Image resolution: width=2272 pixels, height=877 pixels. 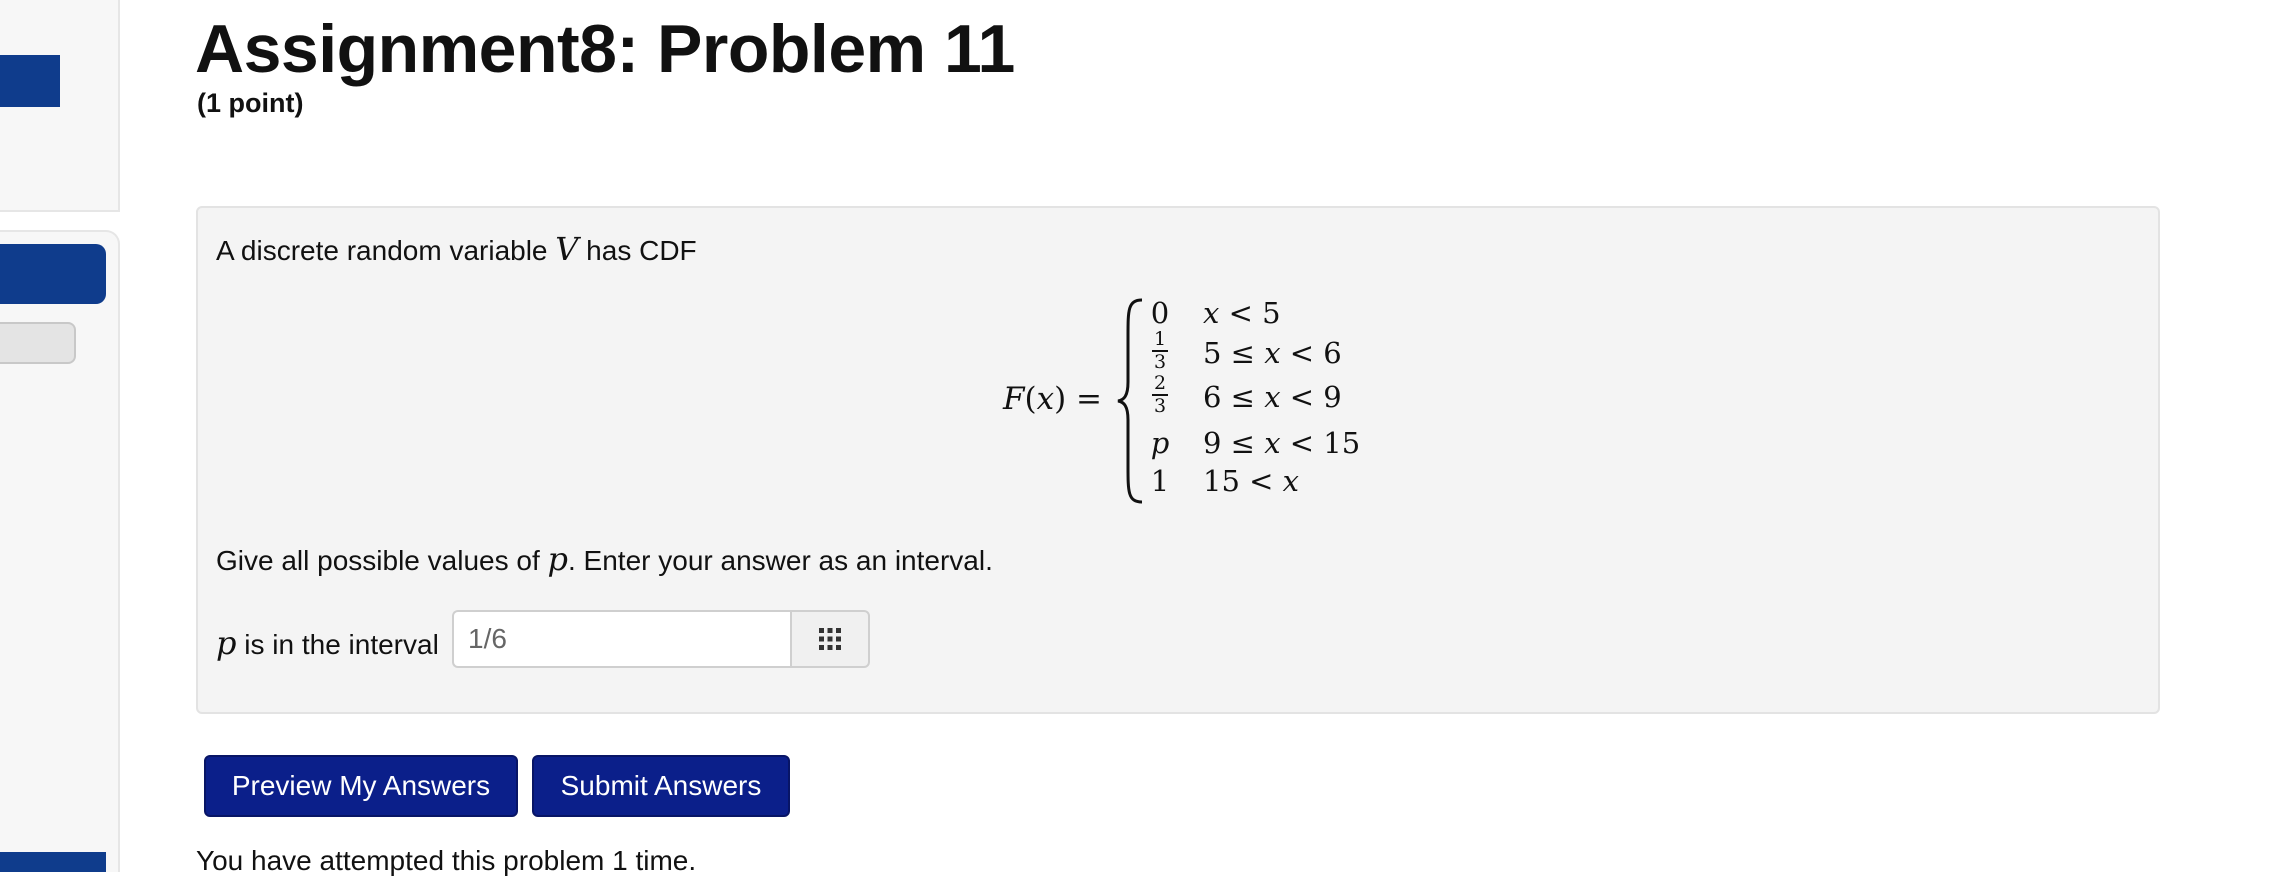 What do you see at coordinates (382, 560) in the screenshot?
I see `instruction-text: Give all possible values of` at bounding box center [382, 560].